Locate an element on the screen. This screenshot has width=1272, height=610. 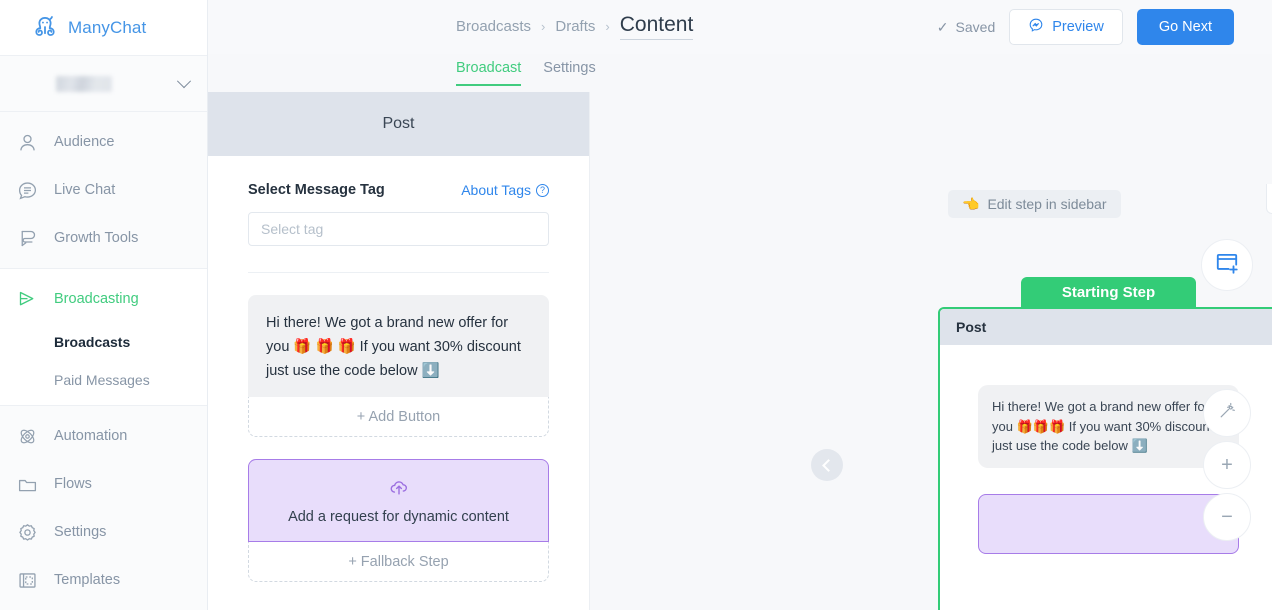
gear-icon is located at coordinates (27, 532).